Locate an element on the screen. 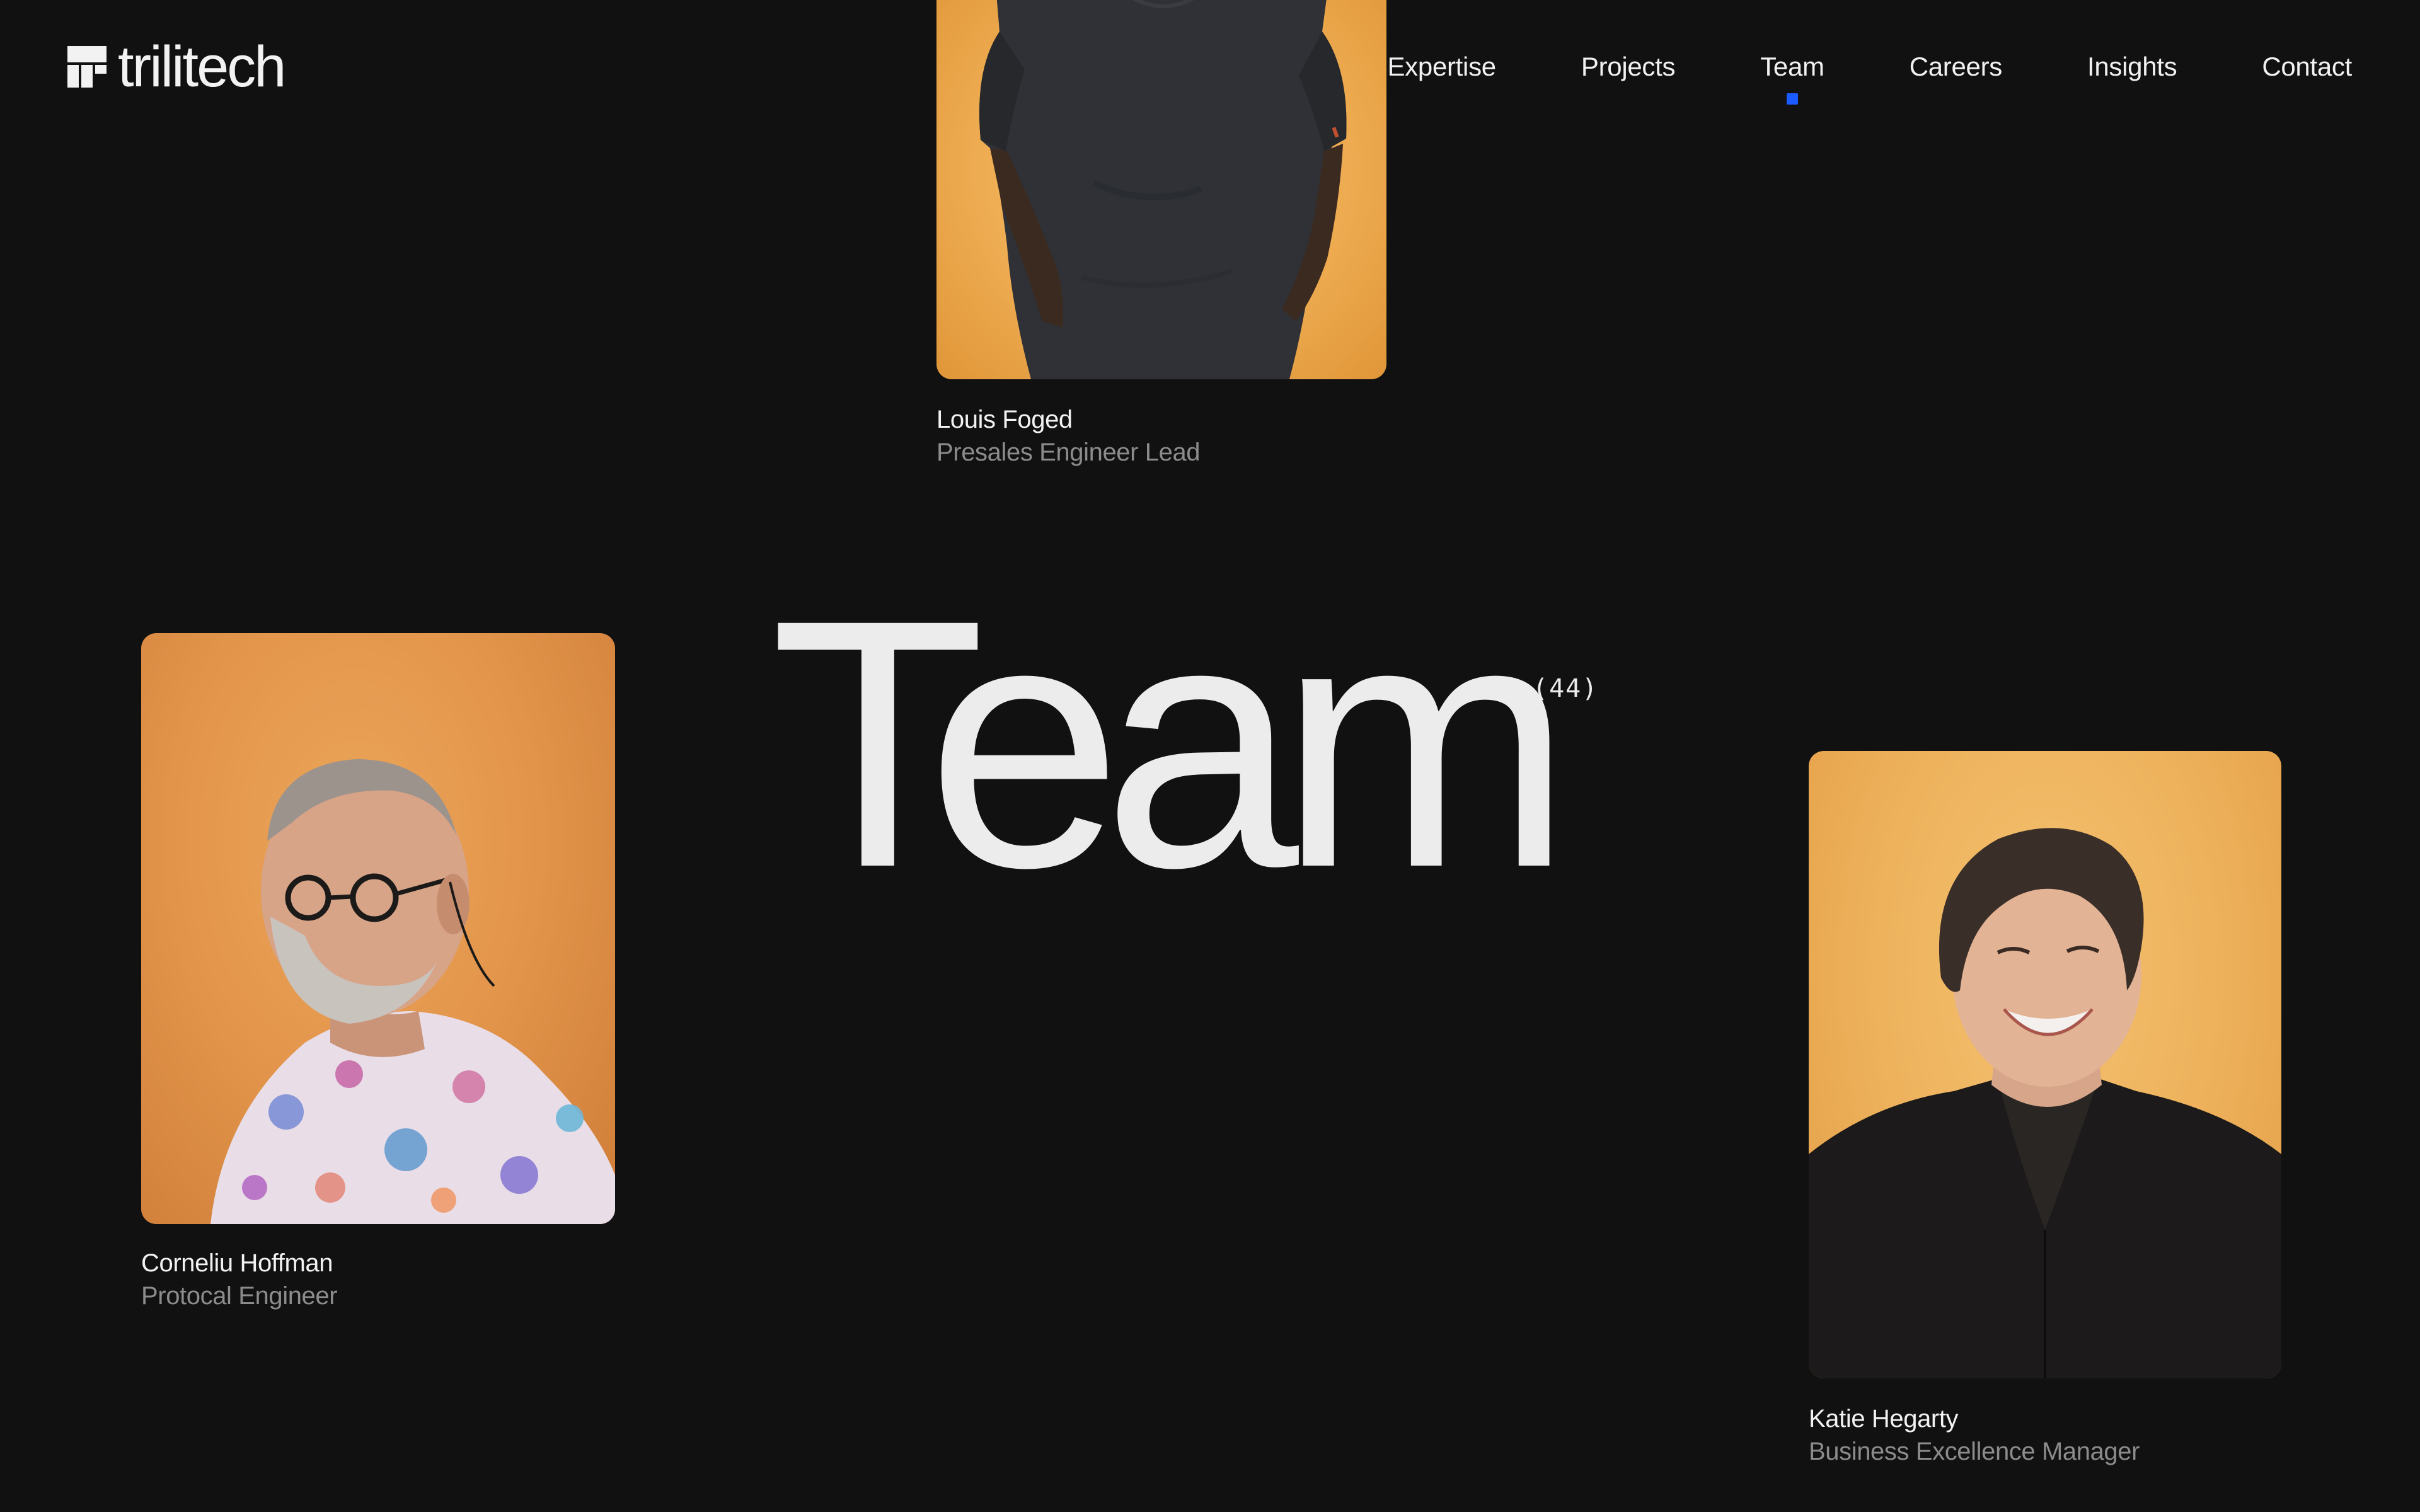 The image size is (2420, 1512). team-member-role: Presales Engineer Lead is located at coordinates (1069, 452).